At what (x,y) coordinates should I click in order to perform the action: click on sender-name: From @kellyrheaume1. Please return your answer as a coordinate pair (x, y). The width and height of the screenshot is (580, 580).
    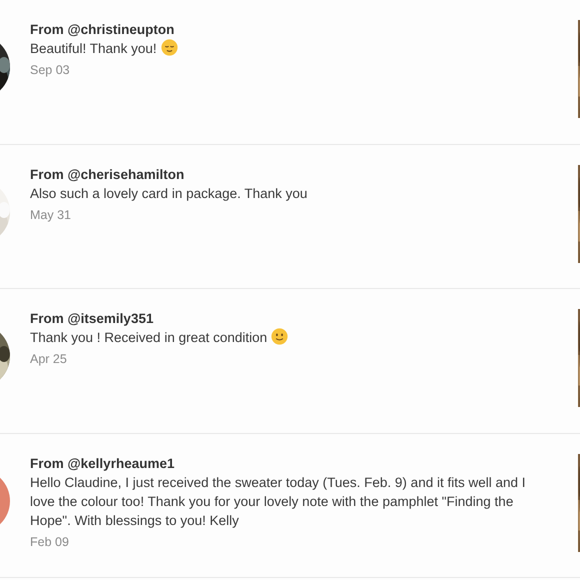
    Looking at the image, I should click on (103, 463).